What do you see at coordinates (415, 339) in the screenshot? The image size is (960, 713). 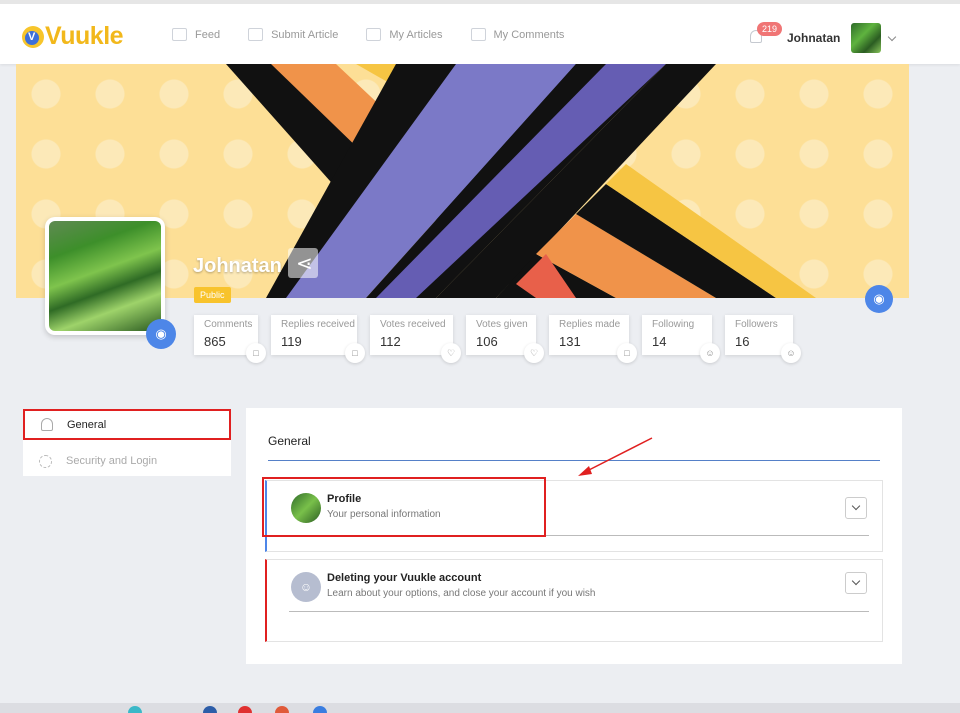 I see `stat-votes-received: Votes received 112 ♡` at bounding box center [415, 339].